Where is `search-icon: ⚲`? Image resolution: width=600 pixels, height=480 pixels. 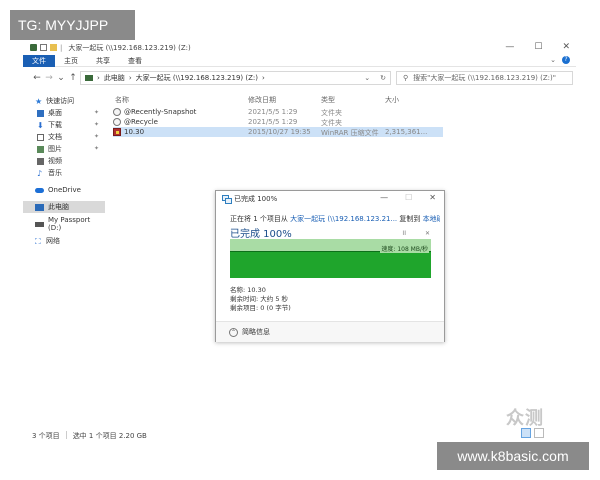 search-icon: ⚲ is located at coordinates (406, 78).